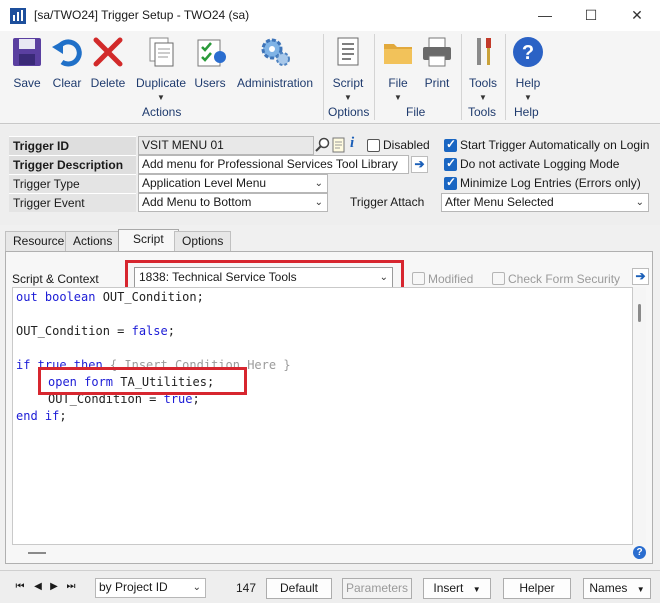 This screenshot has width=660, height=603. I want to click on last-record-icon: ⏭, so click(71, 587).